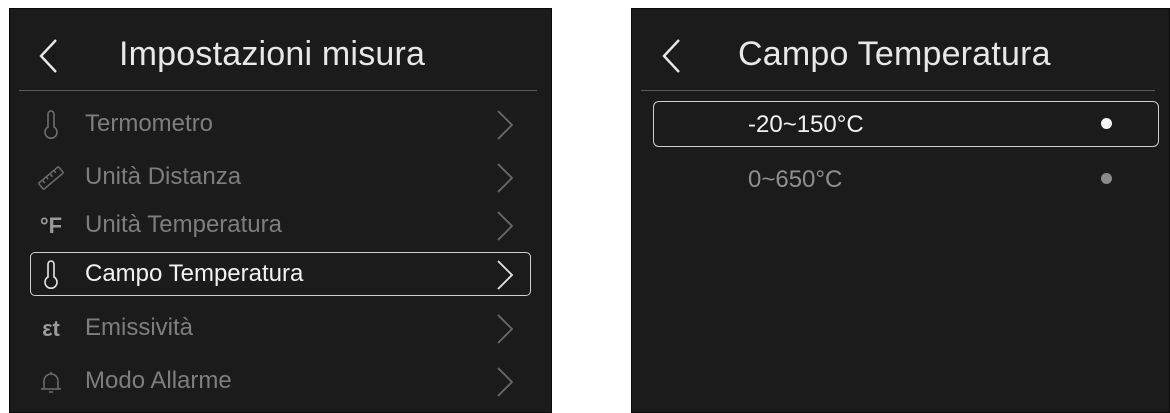 The height and width of the screenshot is (413, 1170). I want to click on menu-item-temperature-unit: °F Unità Temperatura, so click(280, 226).